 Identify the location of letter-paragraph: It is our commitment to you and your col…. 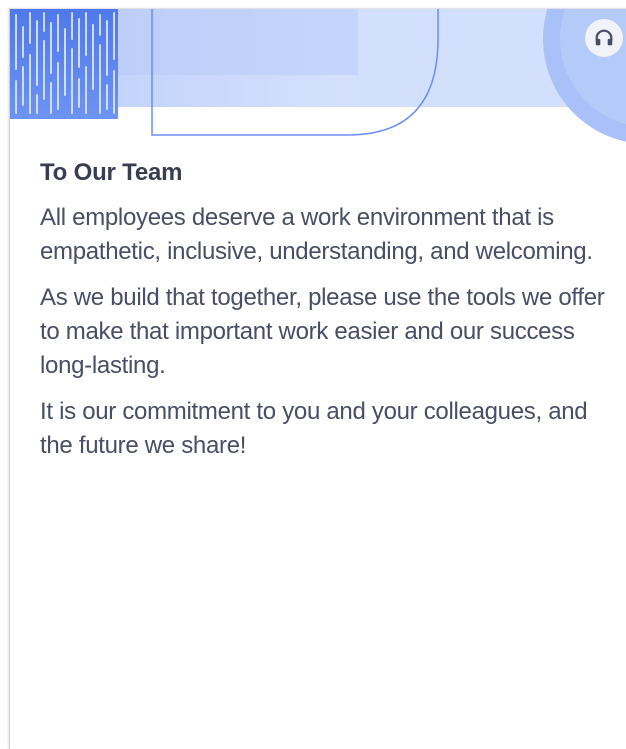
(314, 428).